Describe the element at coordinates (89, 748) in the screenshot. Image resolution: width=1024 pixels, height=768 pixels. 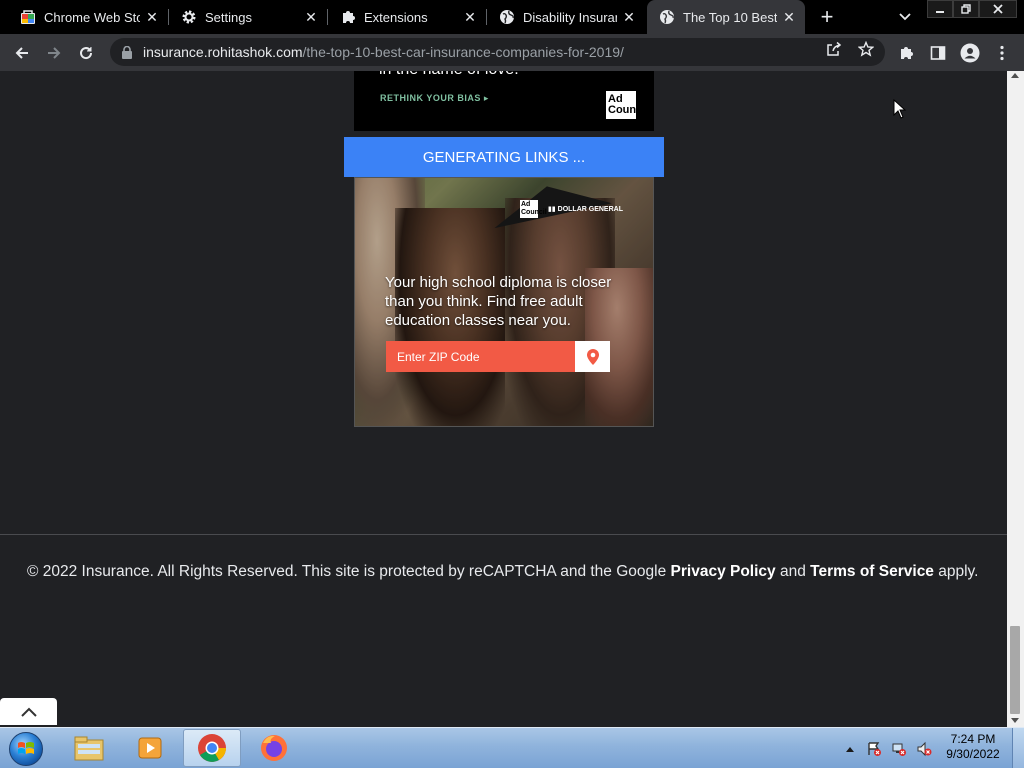
I see `file-explorer-icon` at that location.